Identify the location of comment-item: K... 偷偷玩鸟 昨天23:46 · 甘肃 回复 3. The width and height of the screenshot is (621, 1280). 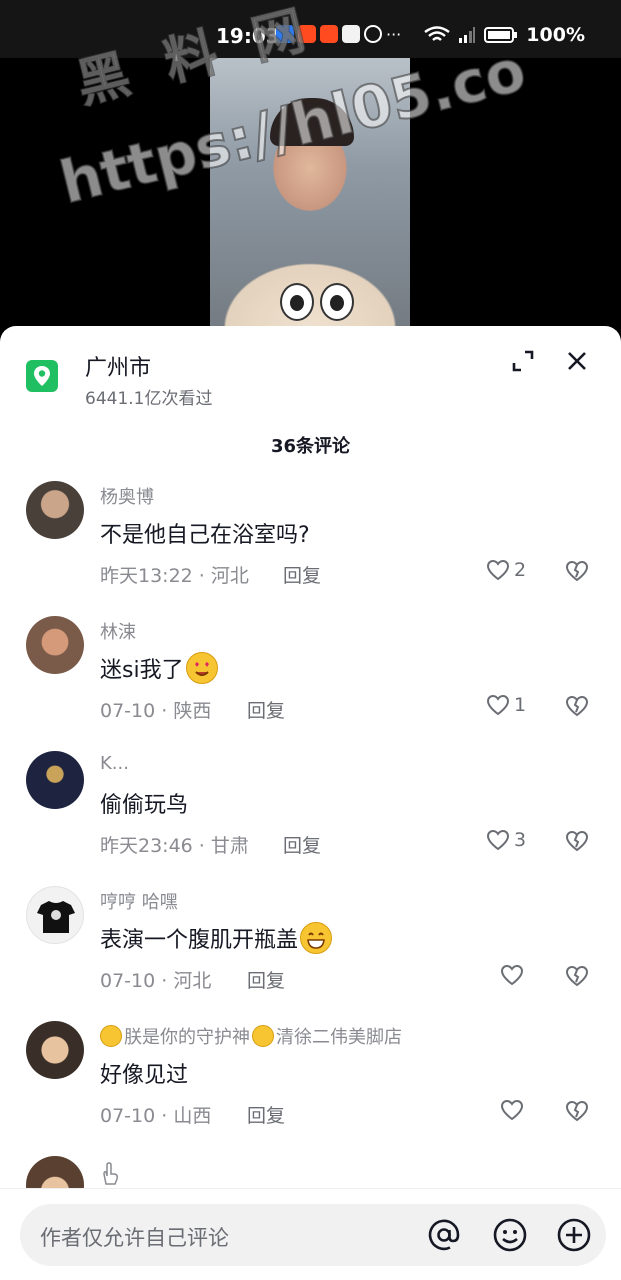
(310, 816).